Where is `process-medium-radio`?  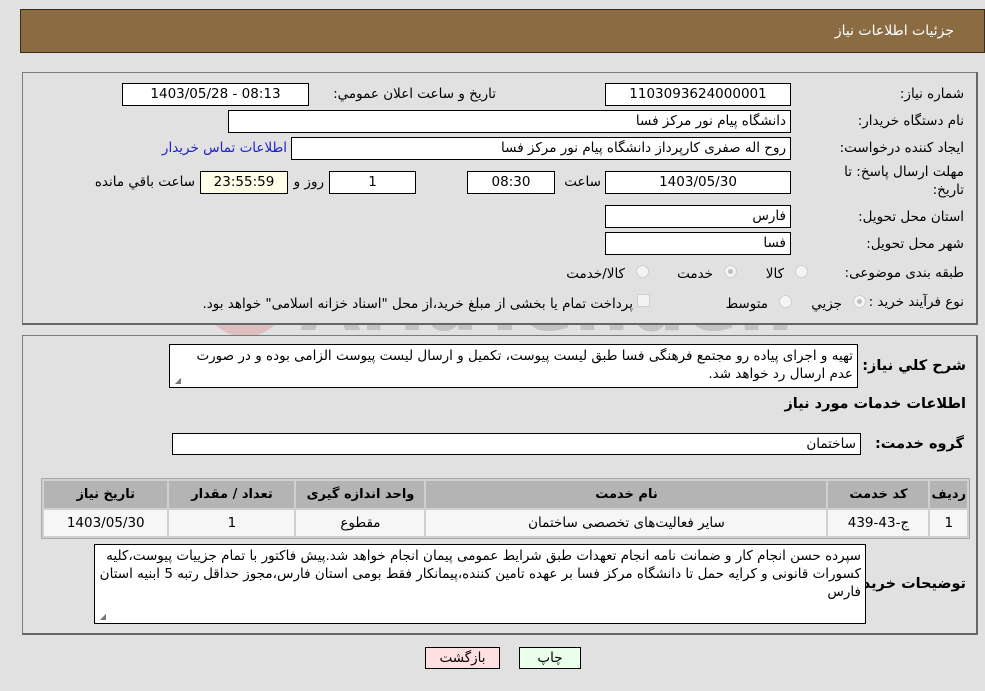 process-medium-radio is located at coordinates (785, 301).